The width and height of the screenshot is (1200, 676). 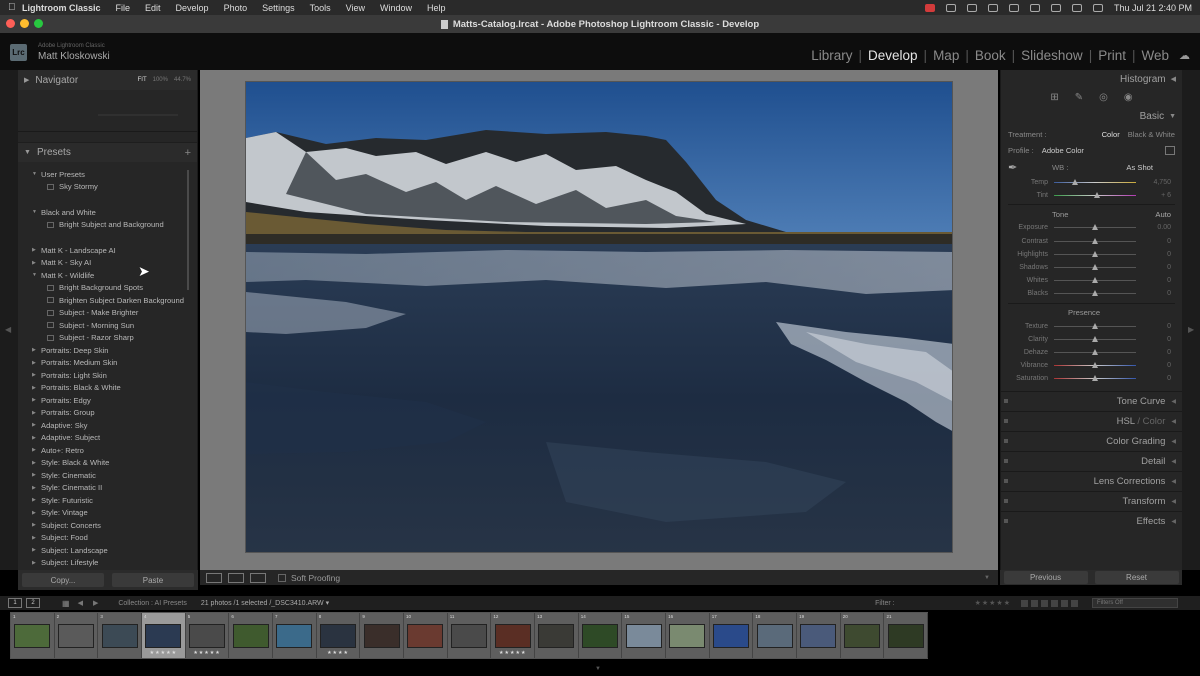 I want to click on slider-shadows: Shadows 0, so click(x=1091, y=267).